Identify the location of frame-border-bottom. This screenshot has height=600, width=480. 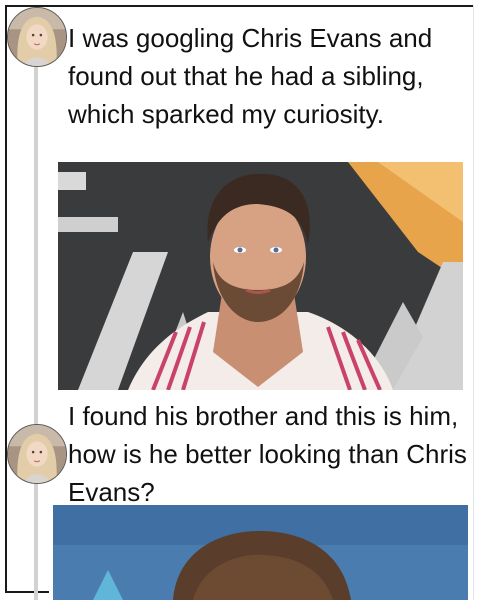
(27, 592).